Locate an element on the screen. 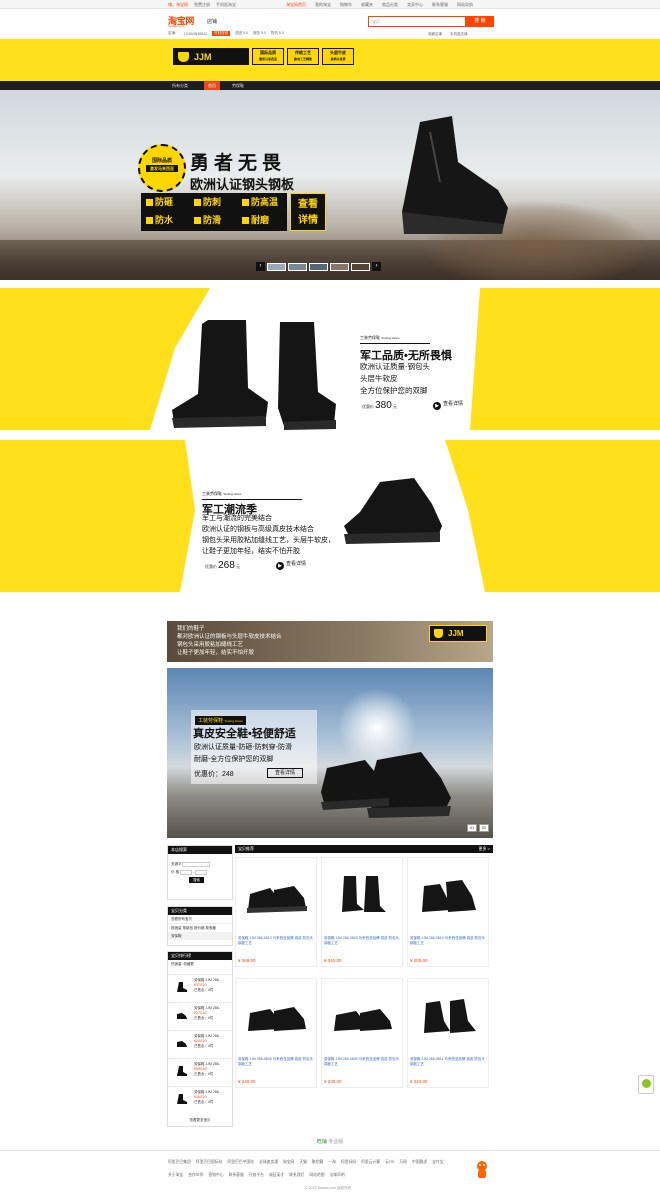 This screenshot has width=660, height=1198. tab-sales: 热销量 is located at coordinates (176, 964).